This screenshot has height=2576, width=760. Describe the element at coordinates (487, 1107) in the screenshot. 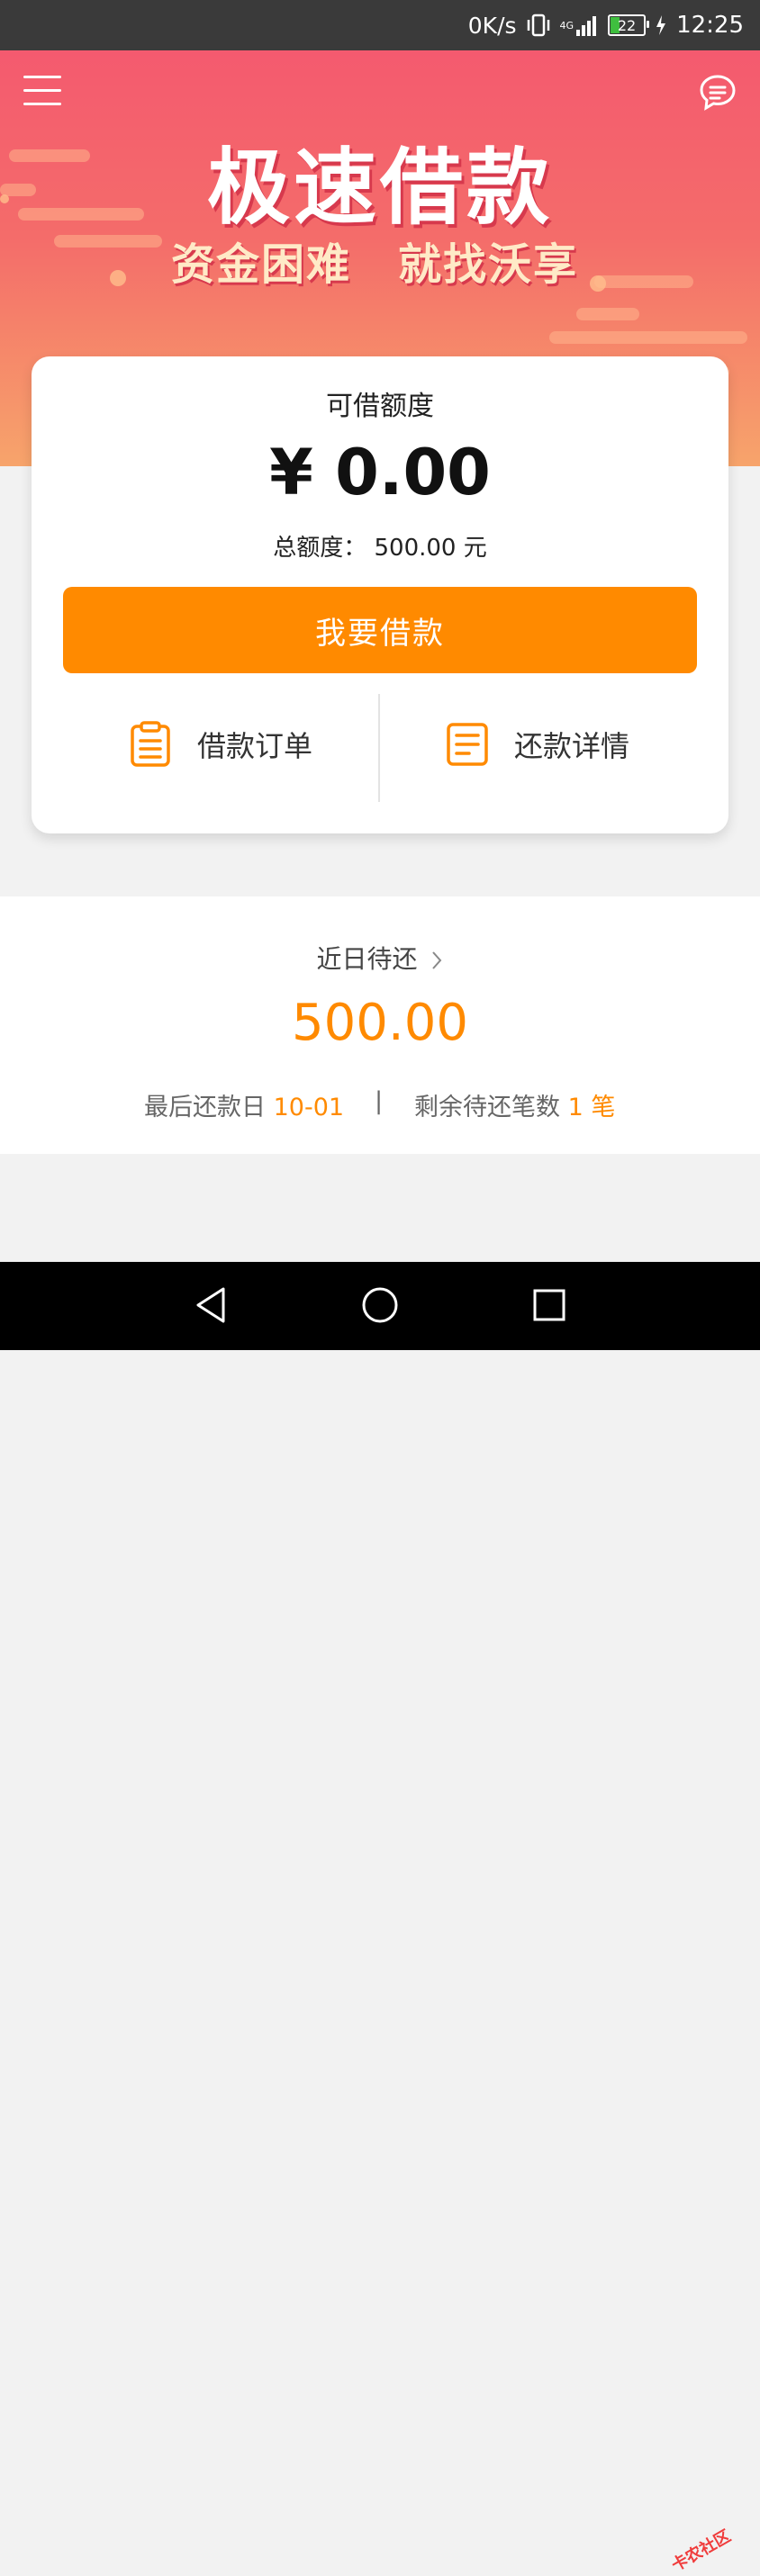

I see `remaining-count-label: 剩余待还笔数` at that location.